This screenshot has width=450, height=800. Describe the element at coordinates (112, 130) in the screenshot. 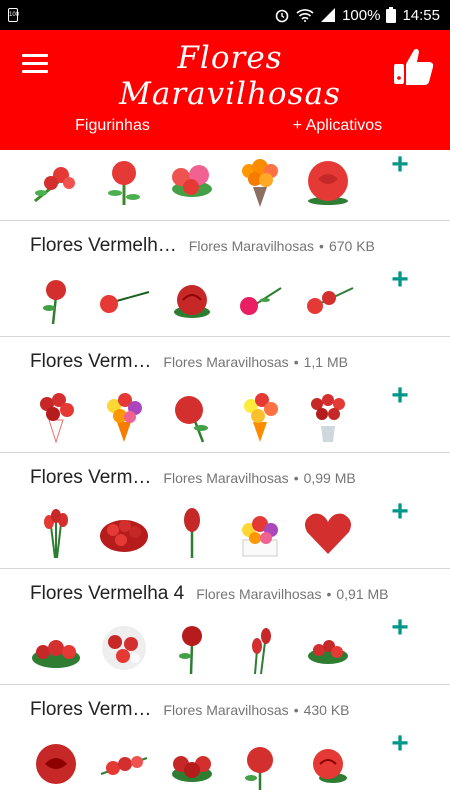

I see `tab-stickers: Figurinhas` at that location.